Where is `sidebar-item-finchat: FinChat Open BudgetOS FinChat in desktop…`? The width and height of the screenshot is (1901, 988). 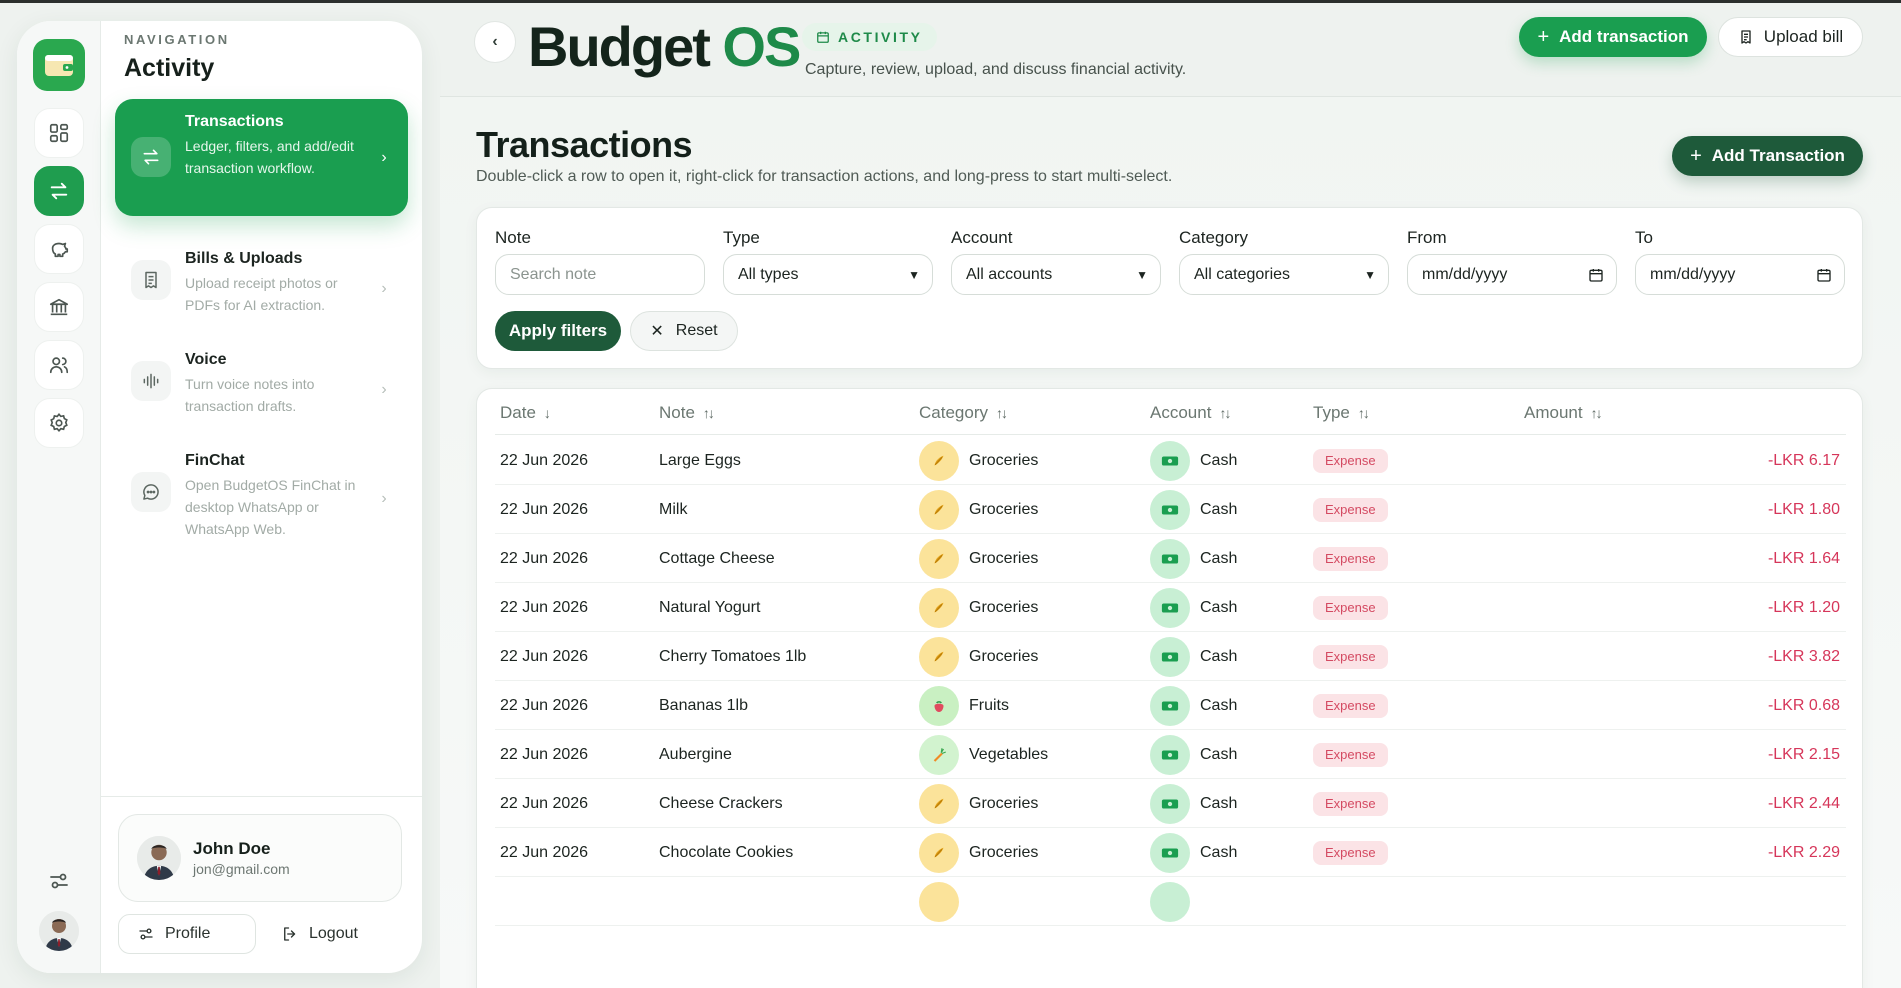 sidebar-item-finchat: FinChat Open BudgetOS FinChat in desktop… is located at coordinates (261, 495).